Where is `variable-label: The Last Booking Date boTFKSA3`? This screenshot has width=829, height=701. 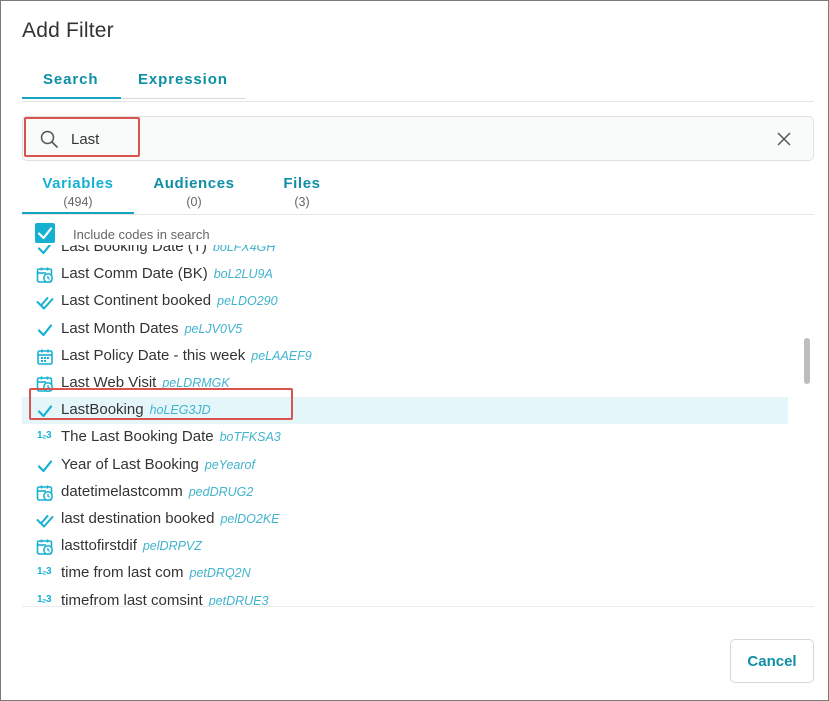 variable-label: The Last Booking Date boTFKSA3 is located at coordinates (171, 436).